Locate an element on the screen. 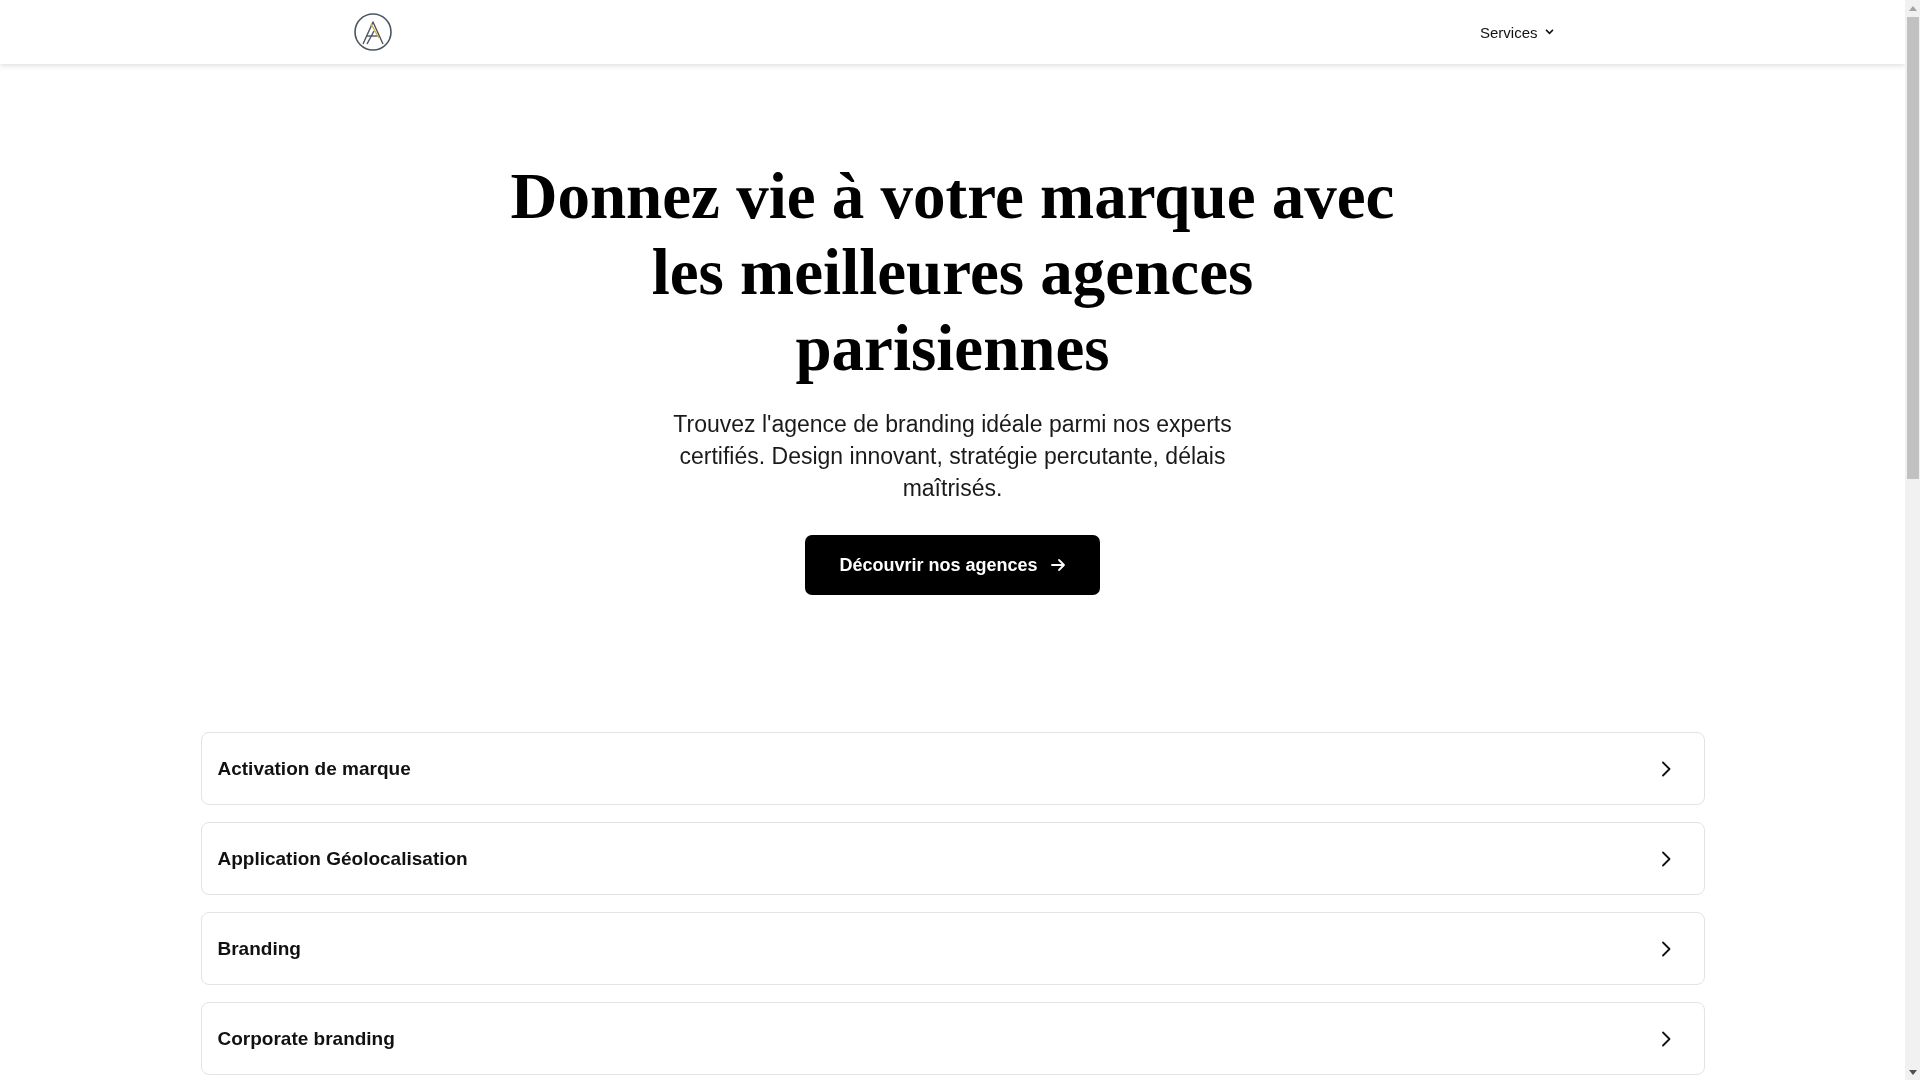 The height and width of the screenshot is (1080, 1920). discover-agencies-button: Découvrir nos agences is located at coordinates (952, 565).